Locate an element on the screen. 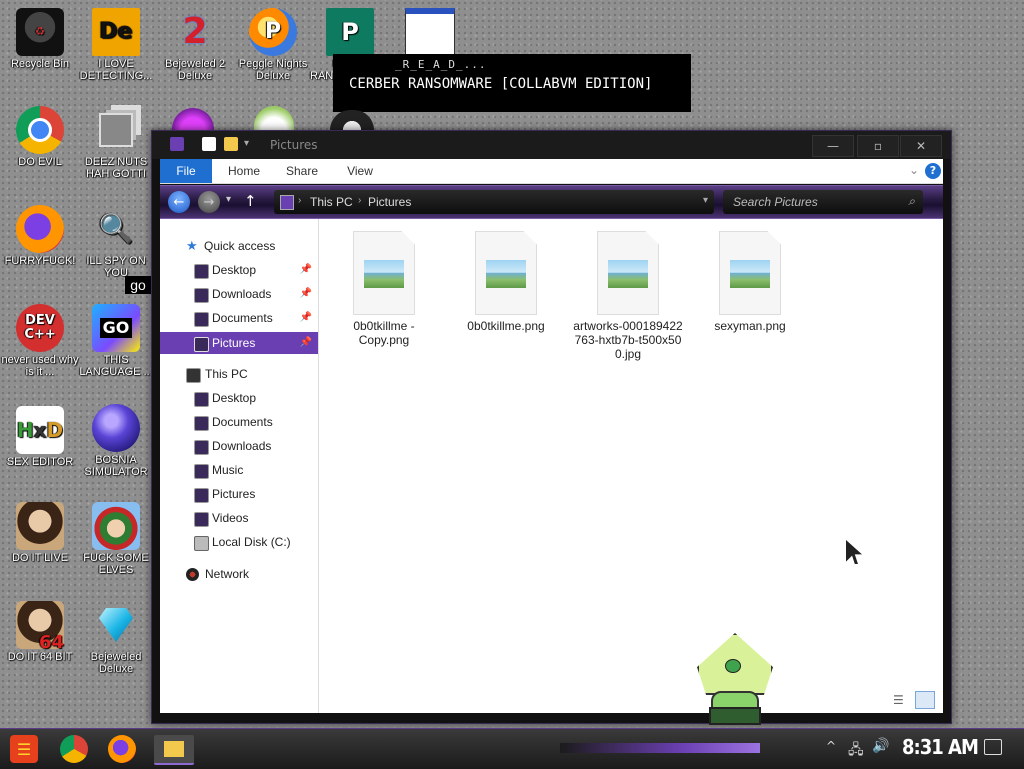 The height and width of the screenshot is (769, 1024). tab-home: Home is located at coordinates (244, 171).